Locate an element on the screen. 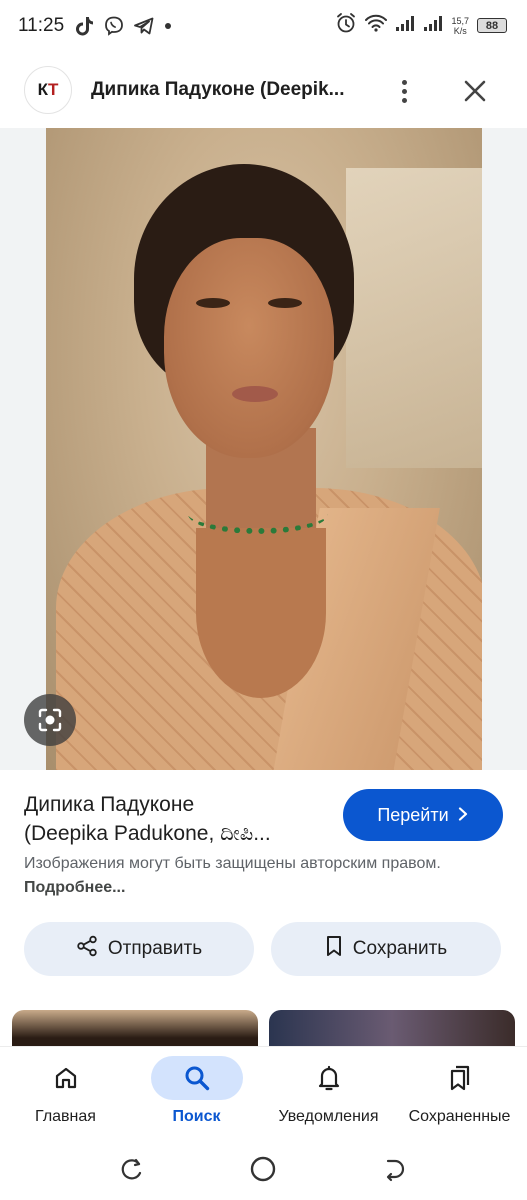 This screenshot has height=1200, width=527. net-speed-value: 15,7 is located at coordinates (460, 20).